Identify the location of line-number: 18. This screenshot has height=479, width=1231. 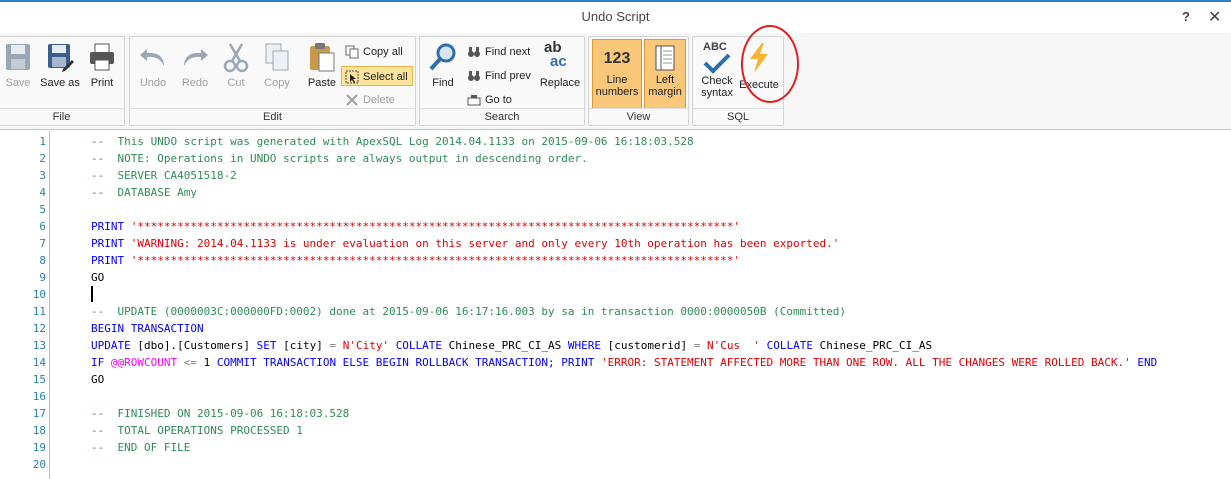
(39, 430).